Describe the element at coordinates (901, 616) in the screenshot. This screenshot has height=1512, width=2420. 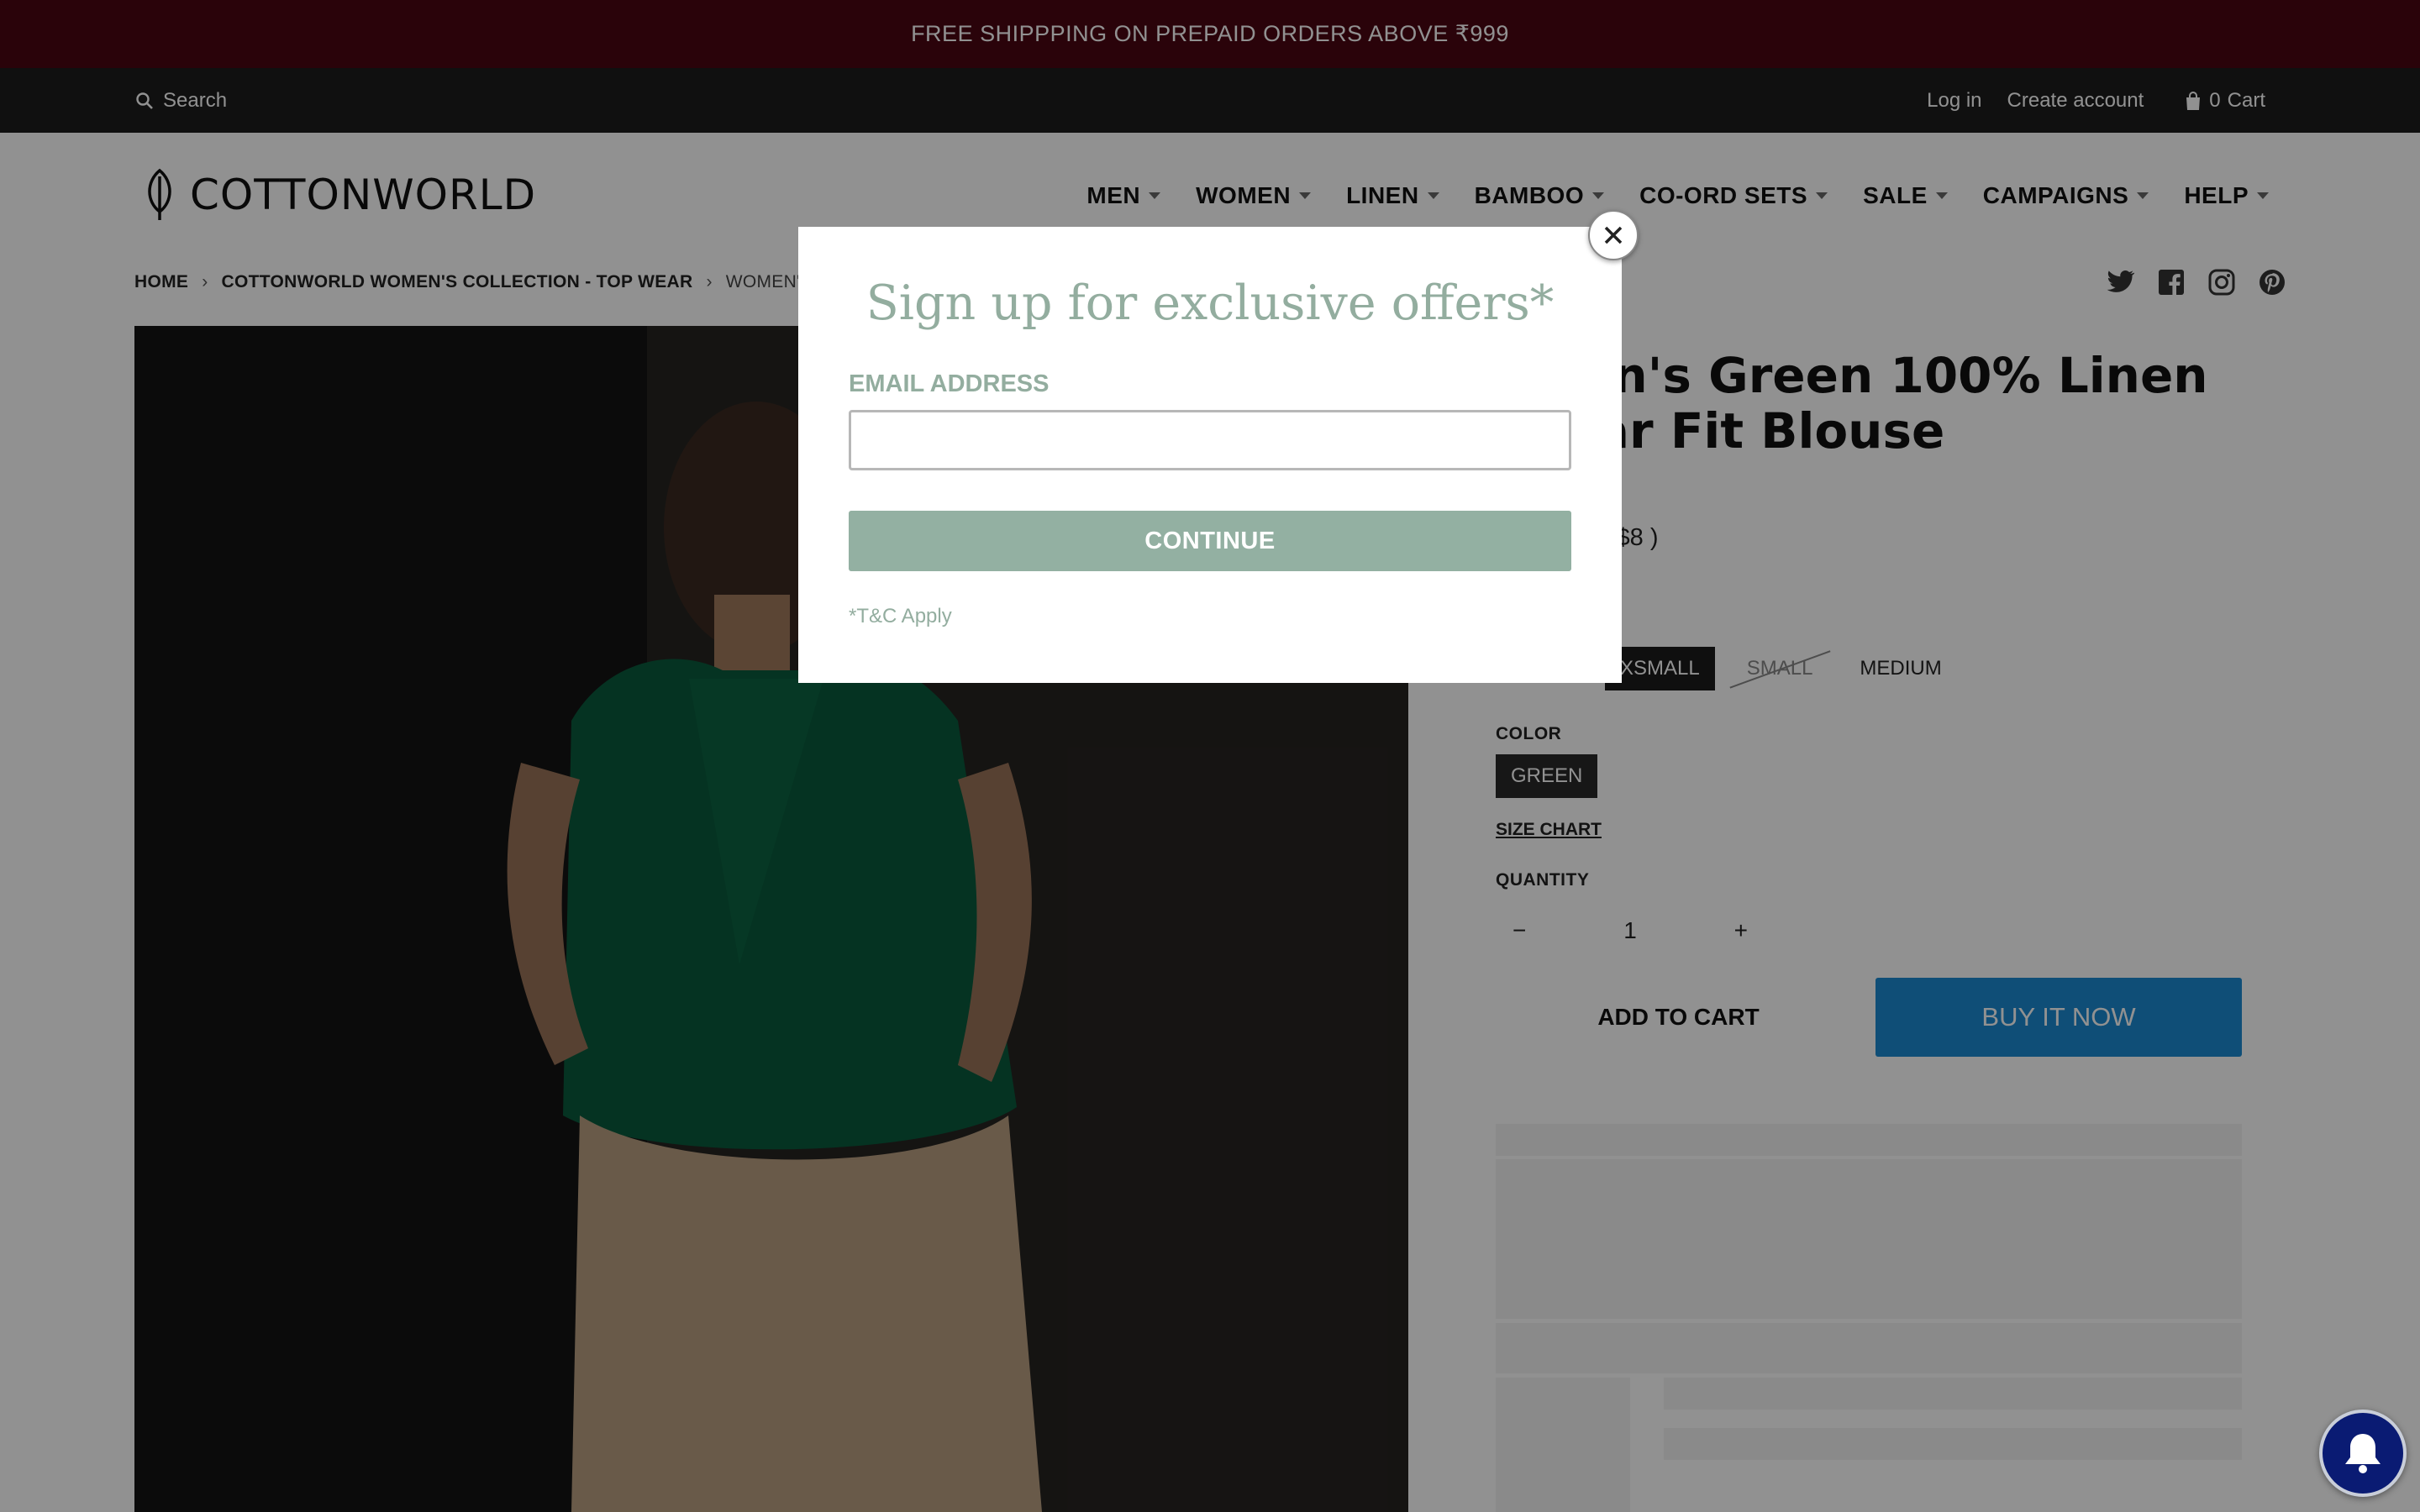
I see `tnc-note: *T&C Apply` at that location.